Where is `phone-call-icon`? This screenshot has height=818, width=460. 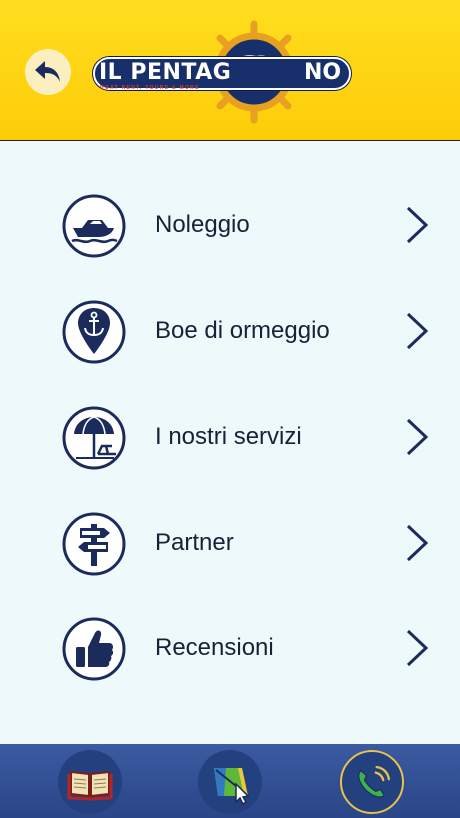
phone-call-icon is located at coordinates (374, 781).